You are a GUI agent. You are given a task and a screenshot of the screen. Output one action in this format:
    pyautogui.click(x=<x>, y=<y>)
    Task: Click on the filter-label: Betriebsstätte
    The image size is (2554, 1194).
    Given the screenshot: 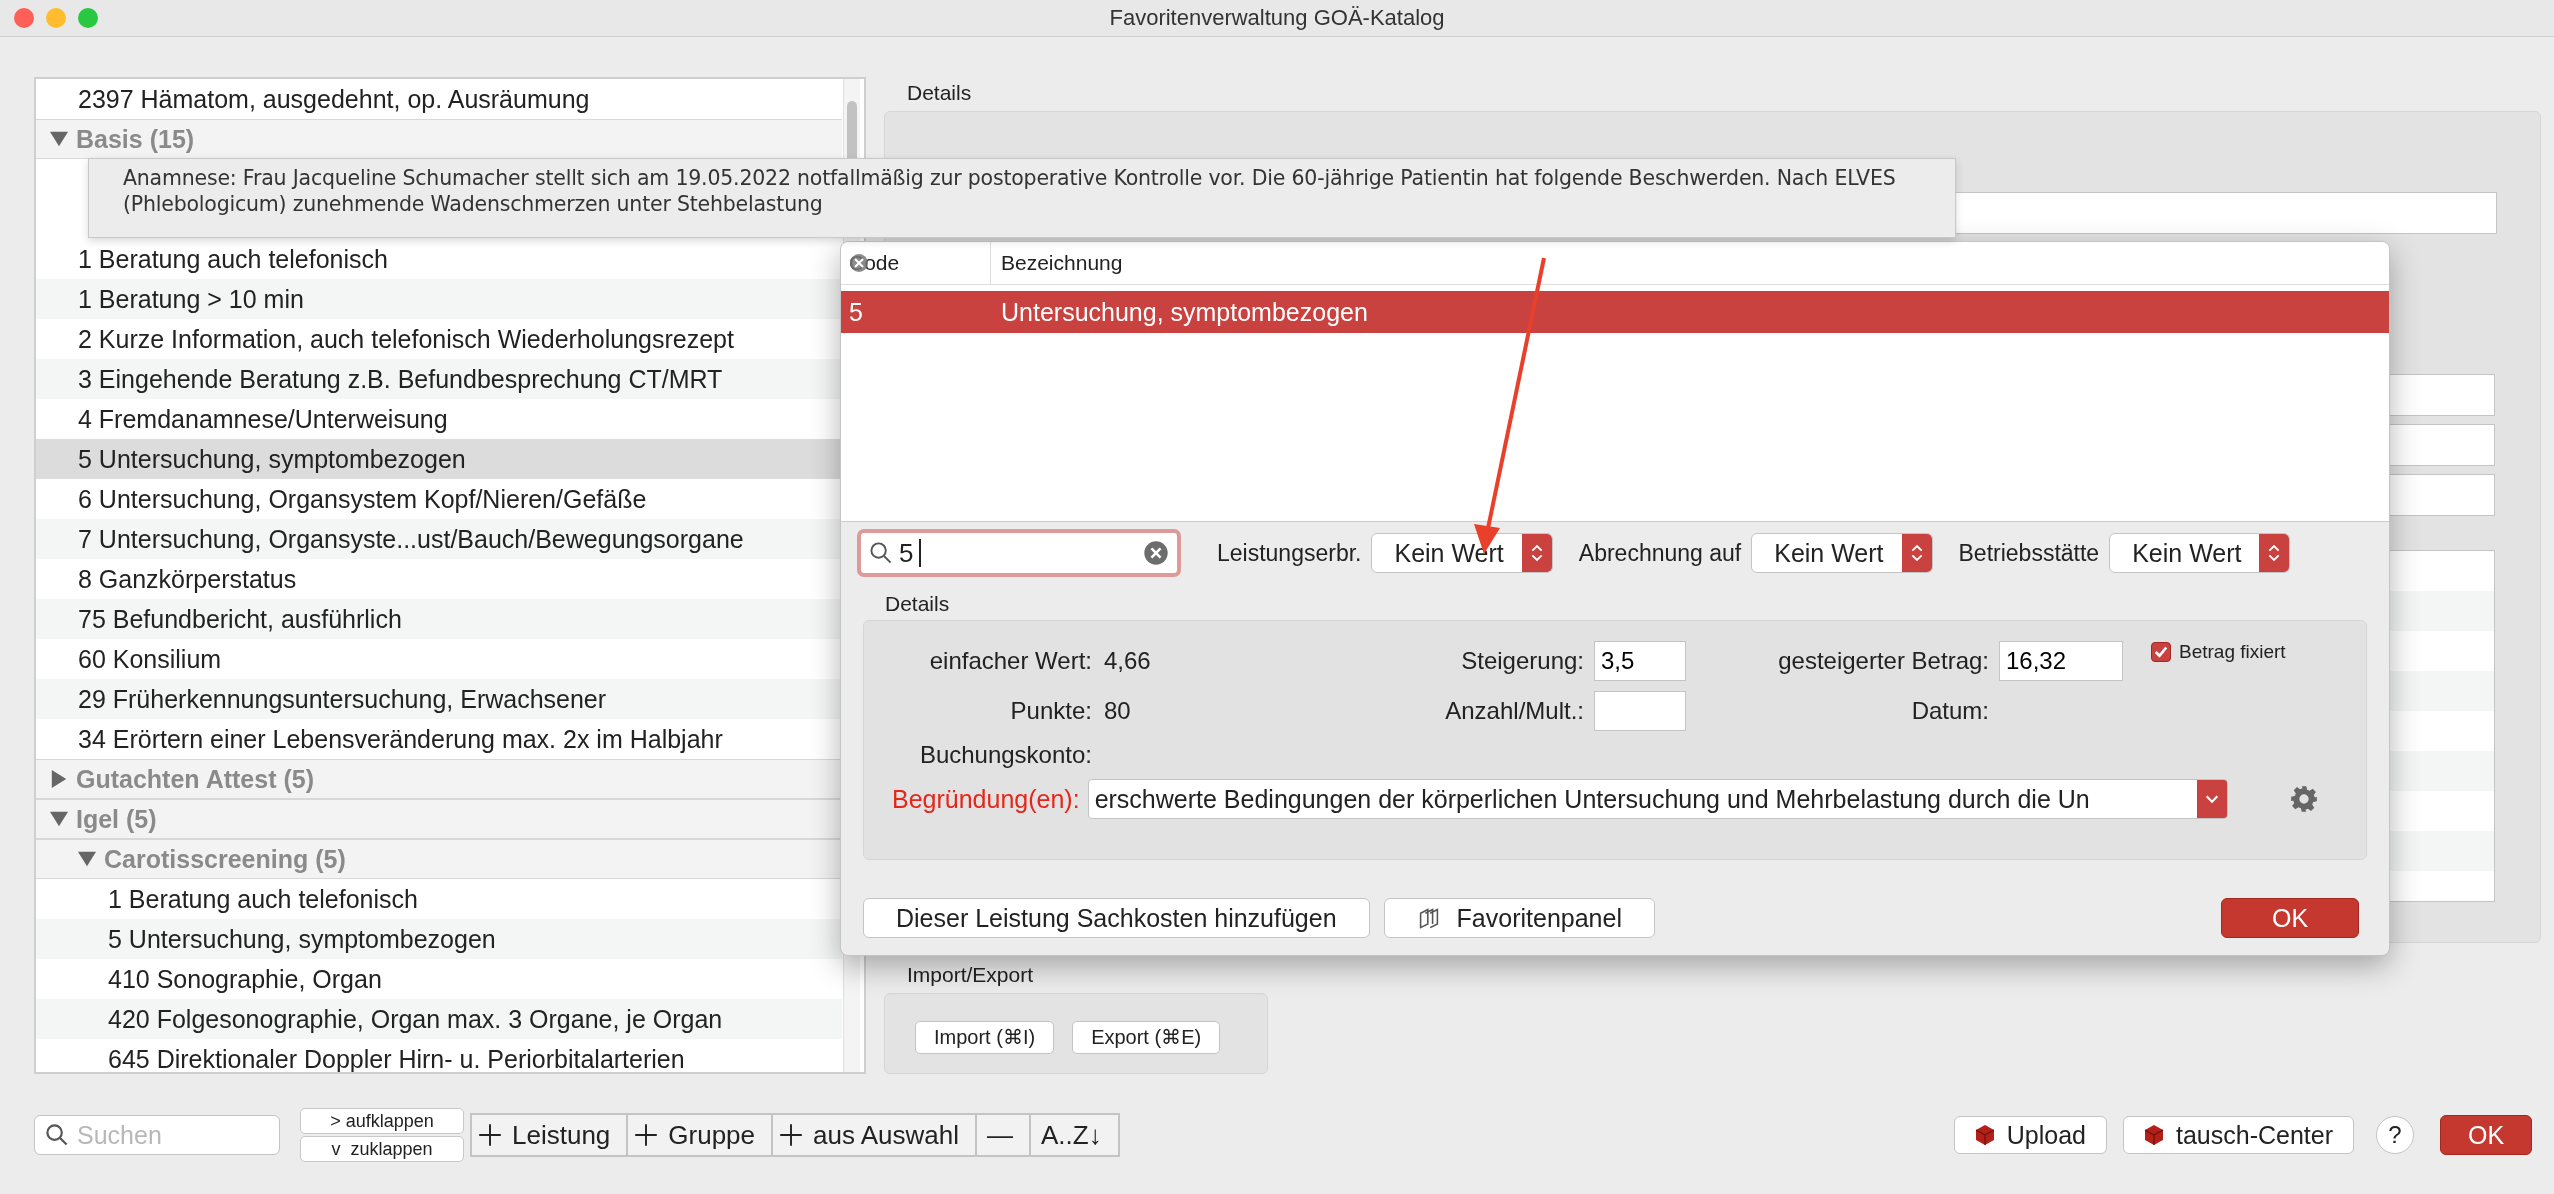 What is the action you would take?
    pyautogui.click(x=2029, y=553)
    